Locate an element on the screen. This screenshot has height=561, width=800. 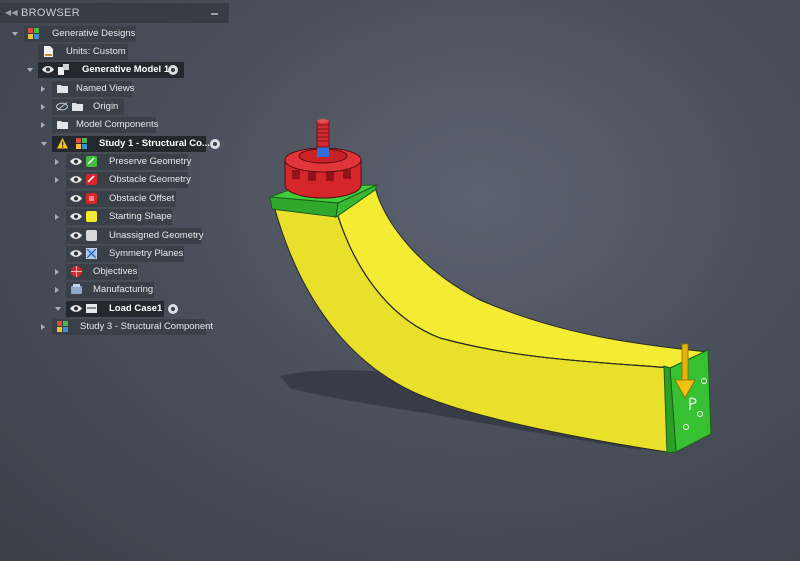
tree-item-label: Preserve Geometry is located at coordinates (150, 161).